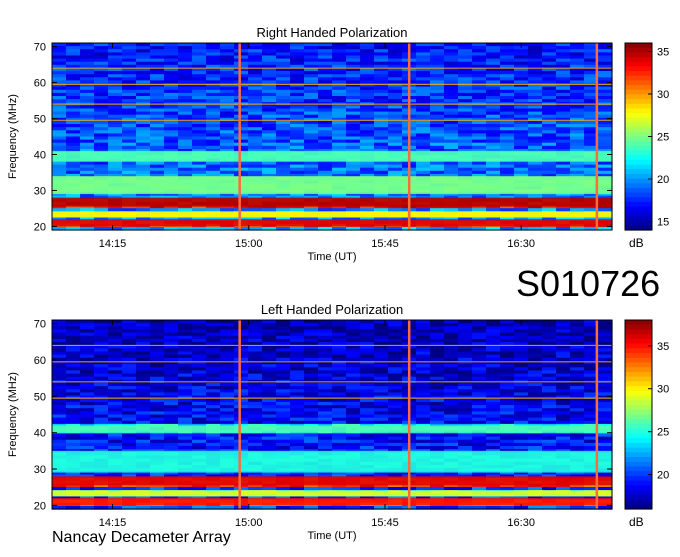 This screenshot has width=680, height=557. Describe the element at coordinates (40, 470) in the screenshot. I see `y-tick-label: 30` at that location.